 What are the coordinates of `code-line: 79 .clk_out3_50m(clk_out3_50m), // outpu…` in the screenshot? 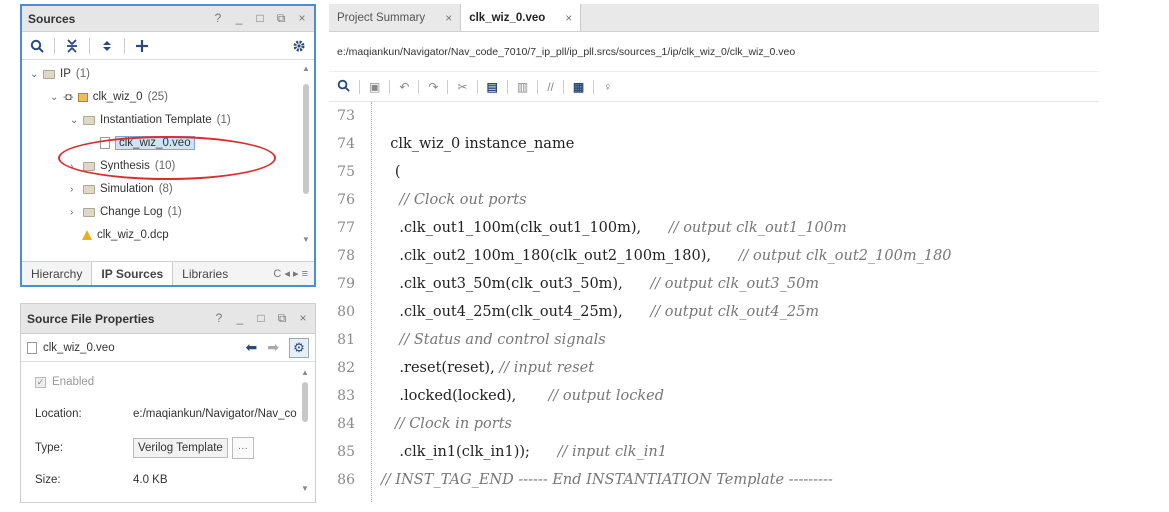 It's located at (574, 284).